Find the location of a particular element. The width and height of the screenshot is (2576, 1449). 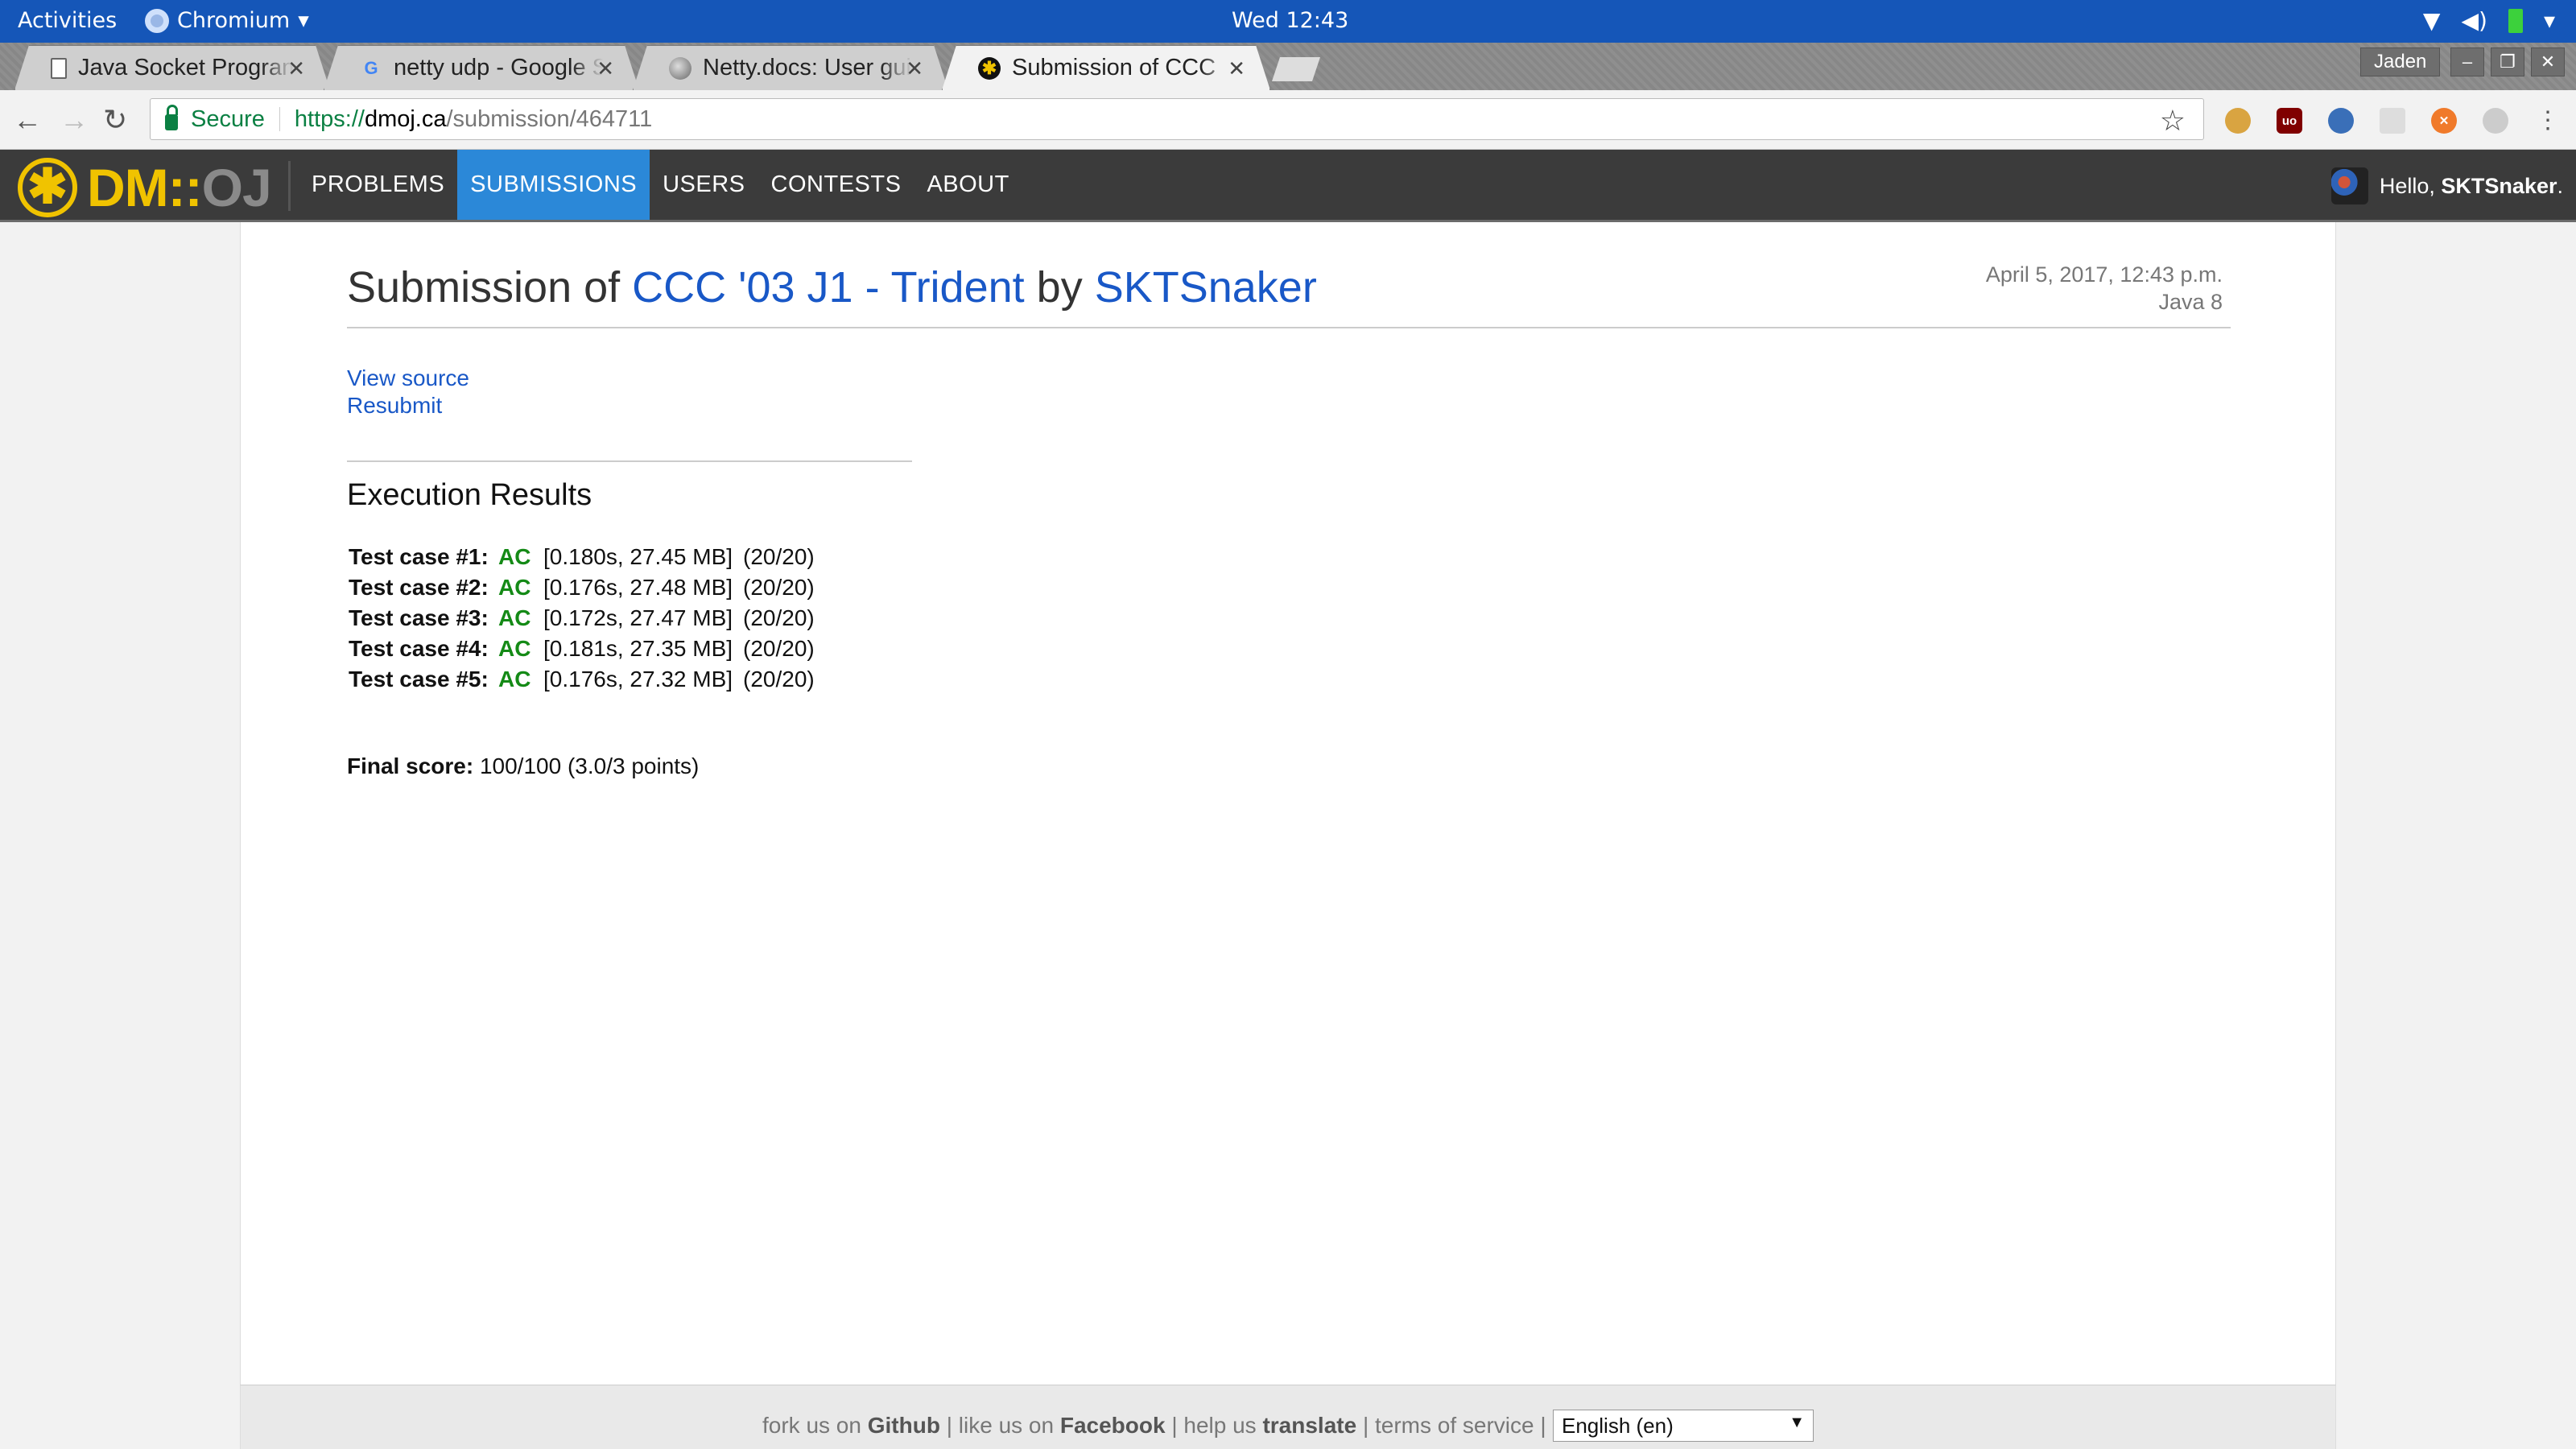

site-logo: ✱ DM::OJ is located at coordinates (145, 187).